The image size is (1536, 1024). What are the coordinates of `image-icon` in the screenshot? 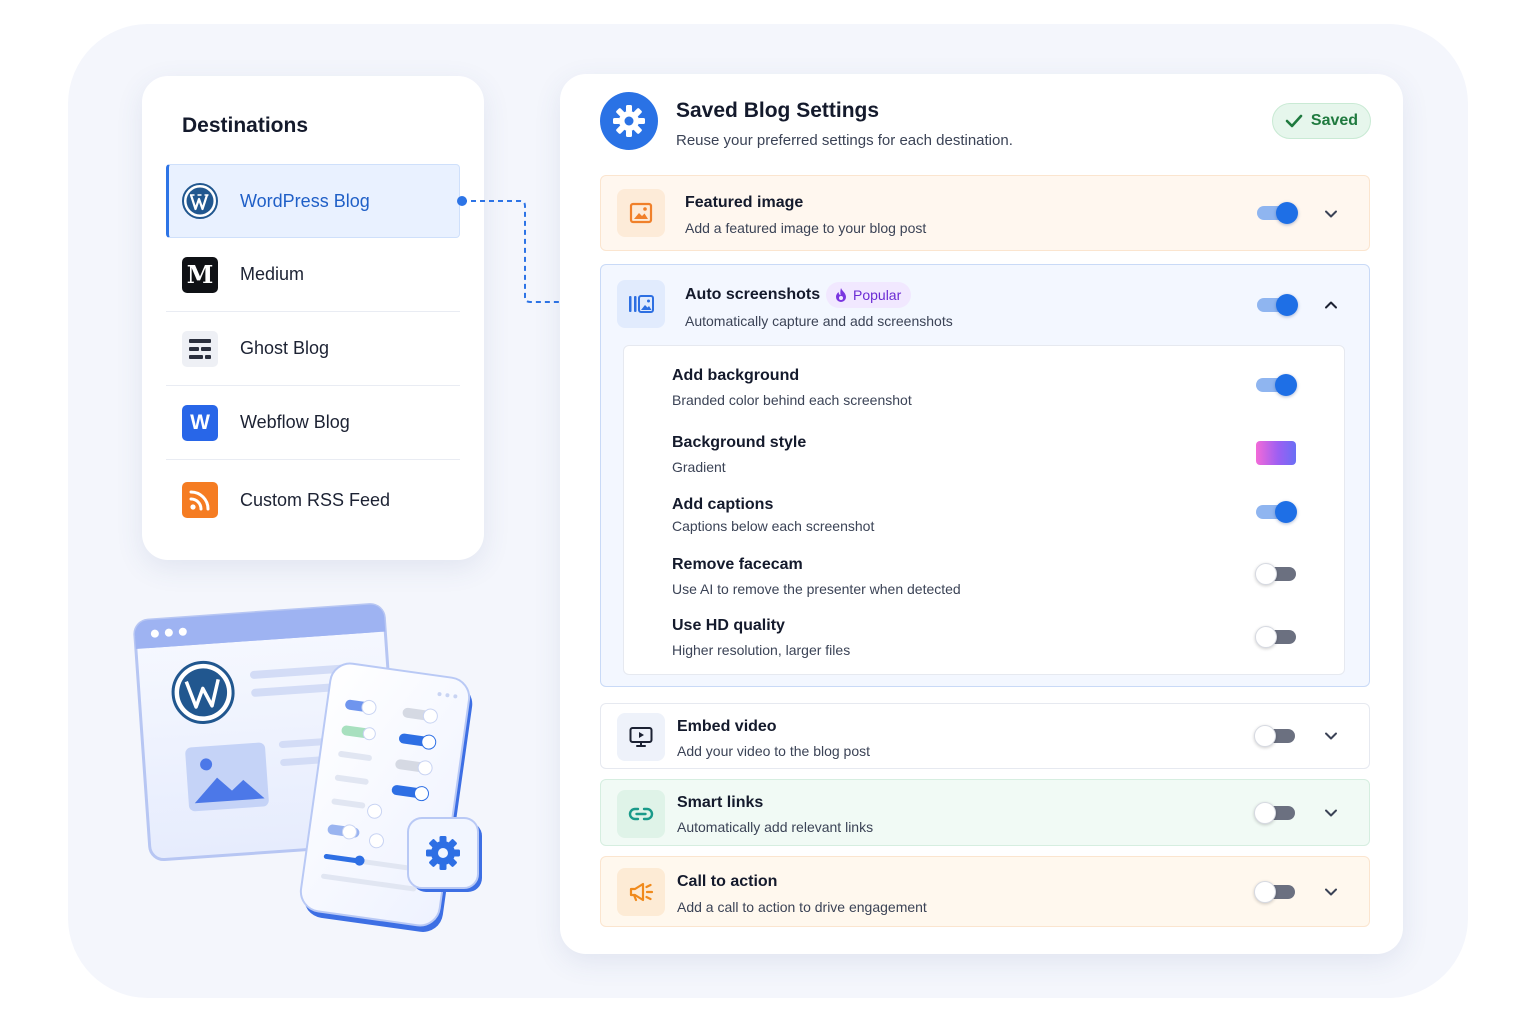 It's located at (641, 213).